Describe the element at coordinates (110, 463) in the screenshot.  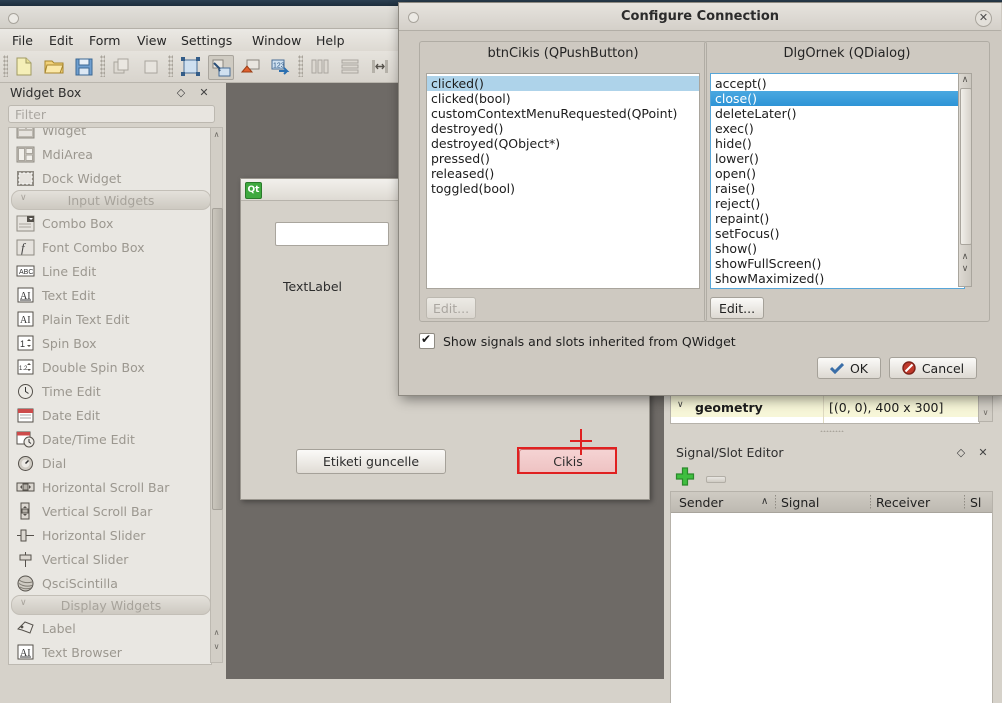
I see `list-item: Dial` at that location.